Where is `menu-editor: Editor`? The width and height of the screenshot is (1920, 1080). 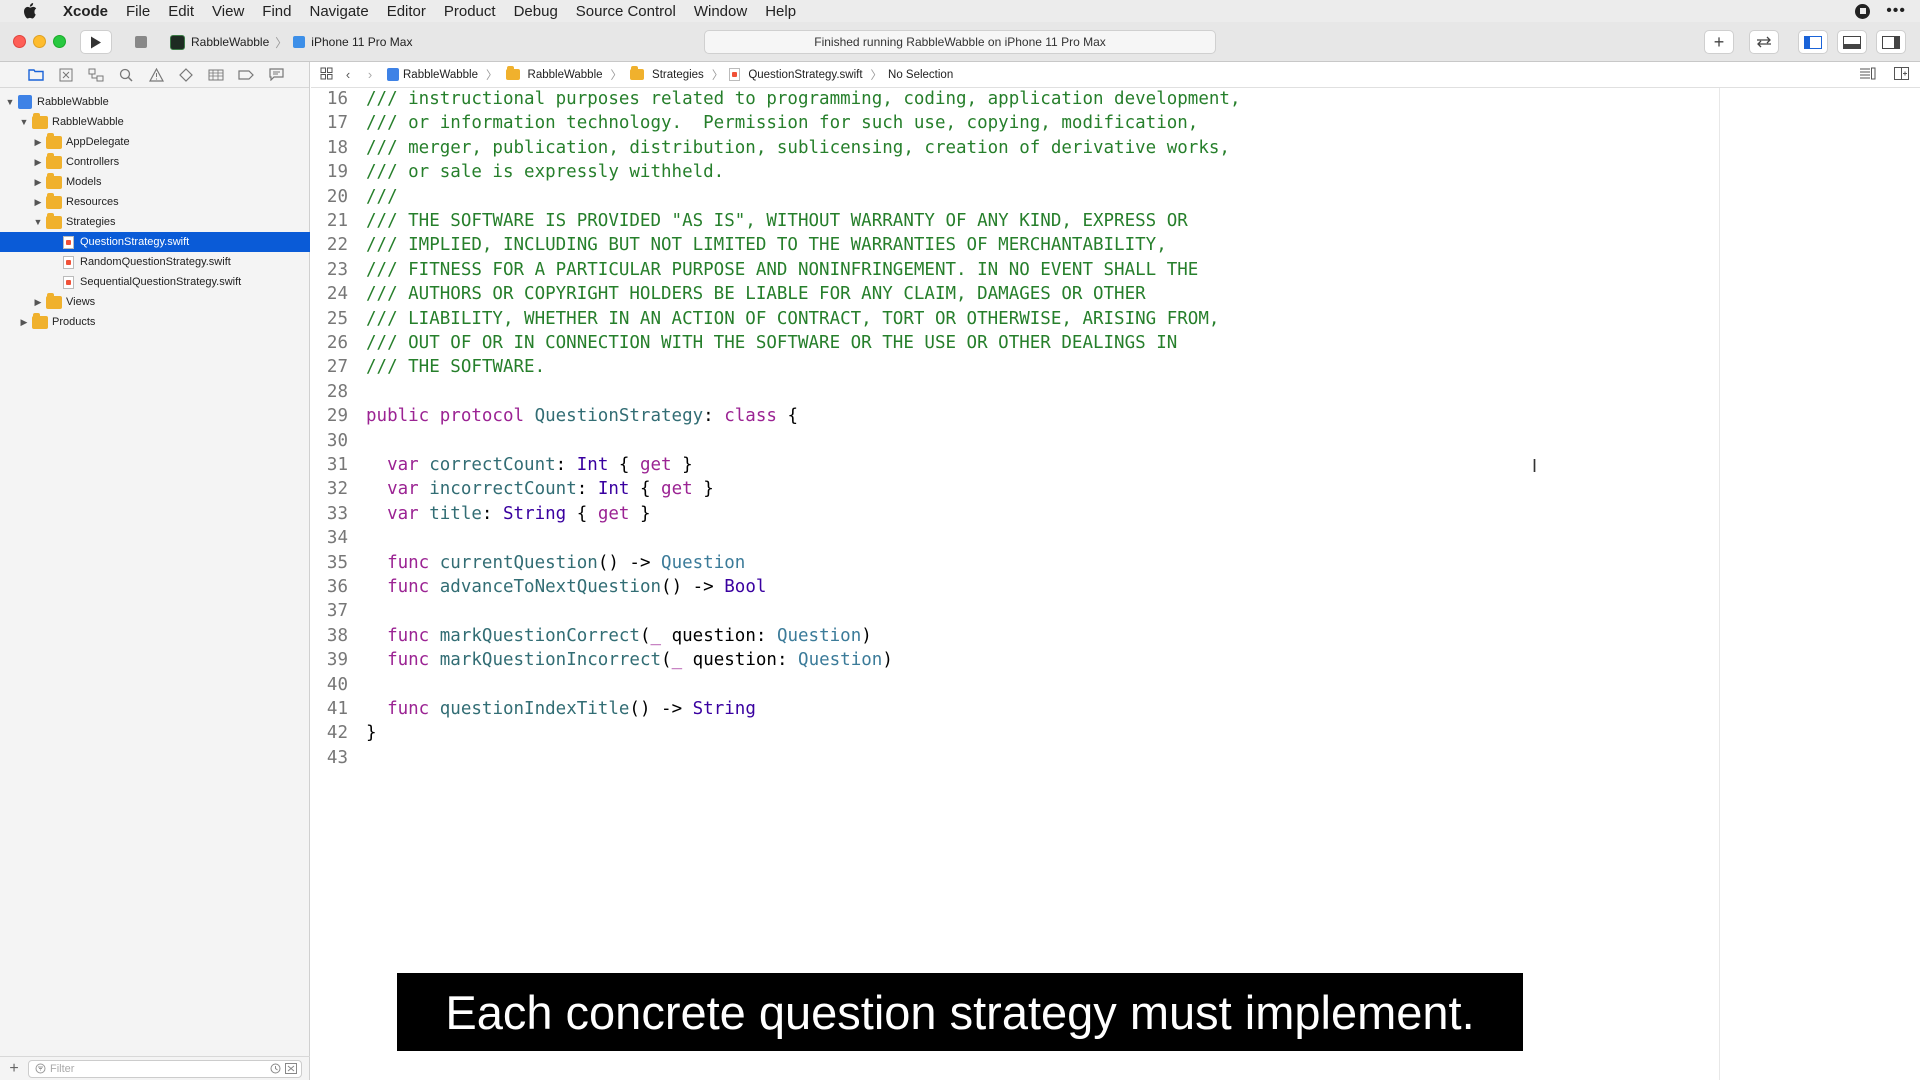 menu-editor: Editor is located at coordinates (406, 11).